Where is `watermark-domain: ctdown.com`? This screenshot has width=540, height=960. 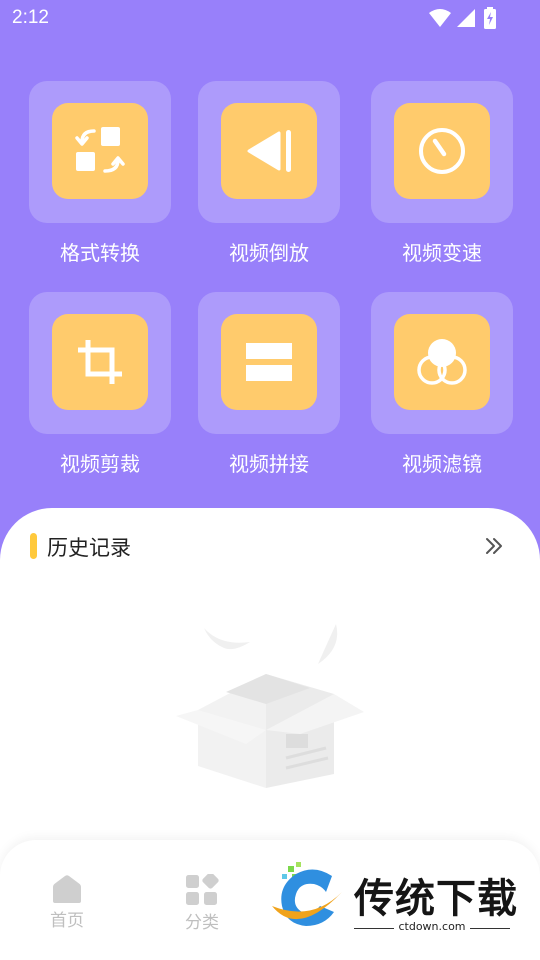
watermark-domain: ctdown.com is located at coordinates (432, 926).